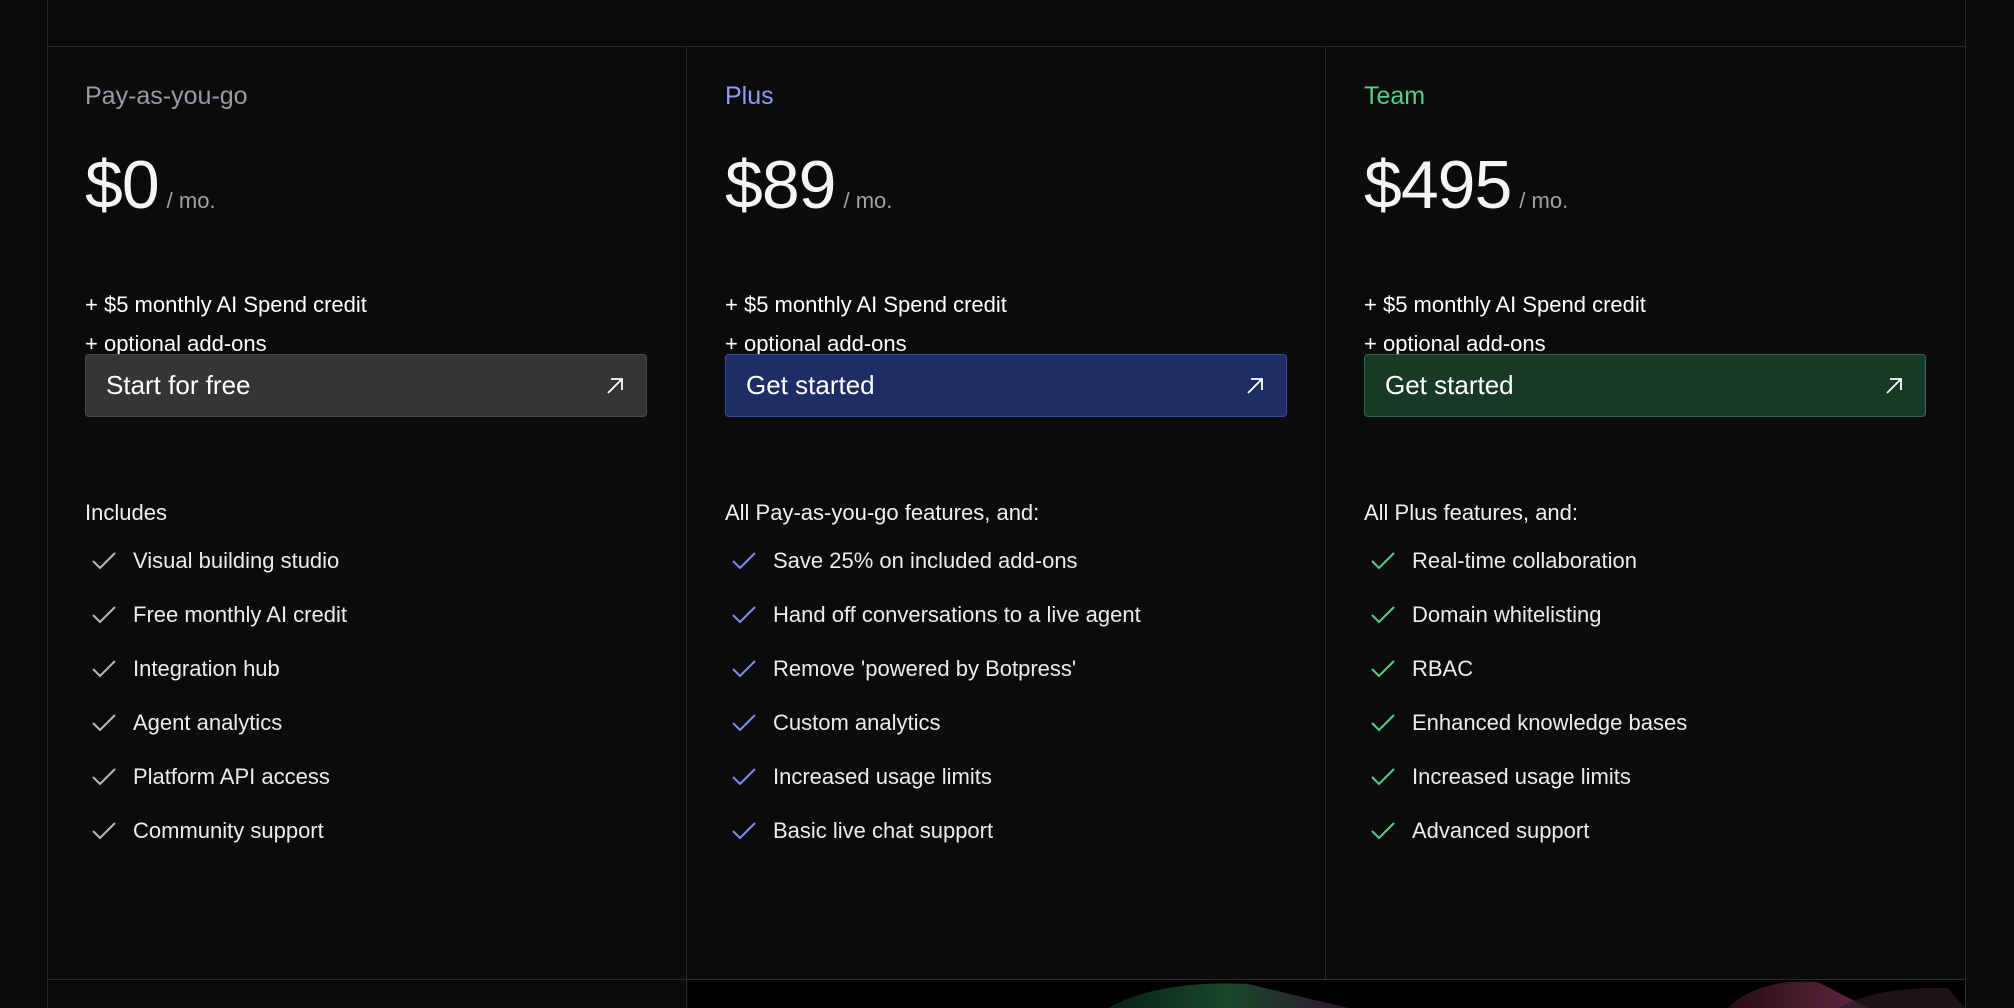 The width and height of the screenshot is (2014, 1008). I want to click on feature-label: Remove 'powered by Botpress', so click(925, 668).